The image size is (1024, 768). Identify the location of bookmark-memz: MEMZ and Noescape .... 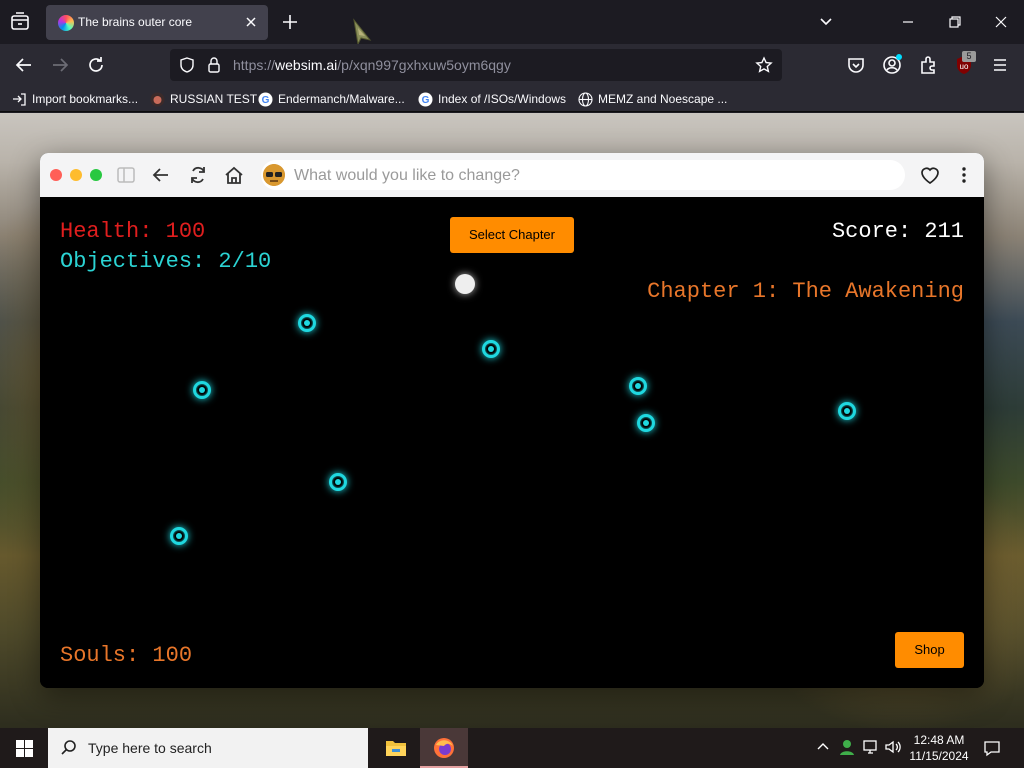
(652, 99).